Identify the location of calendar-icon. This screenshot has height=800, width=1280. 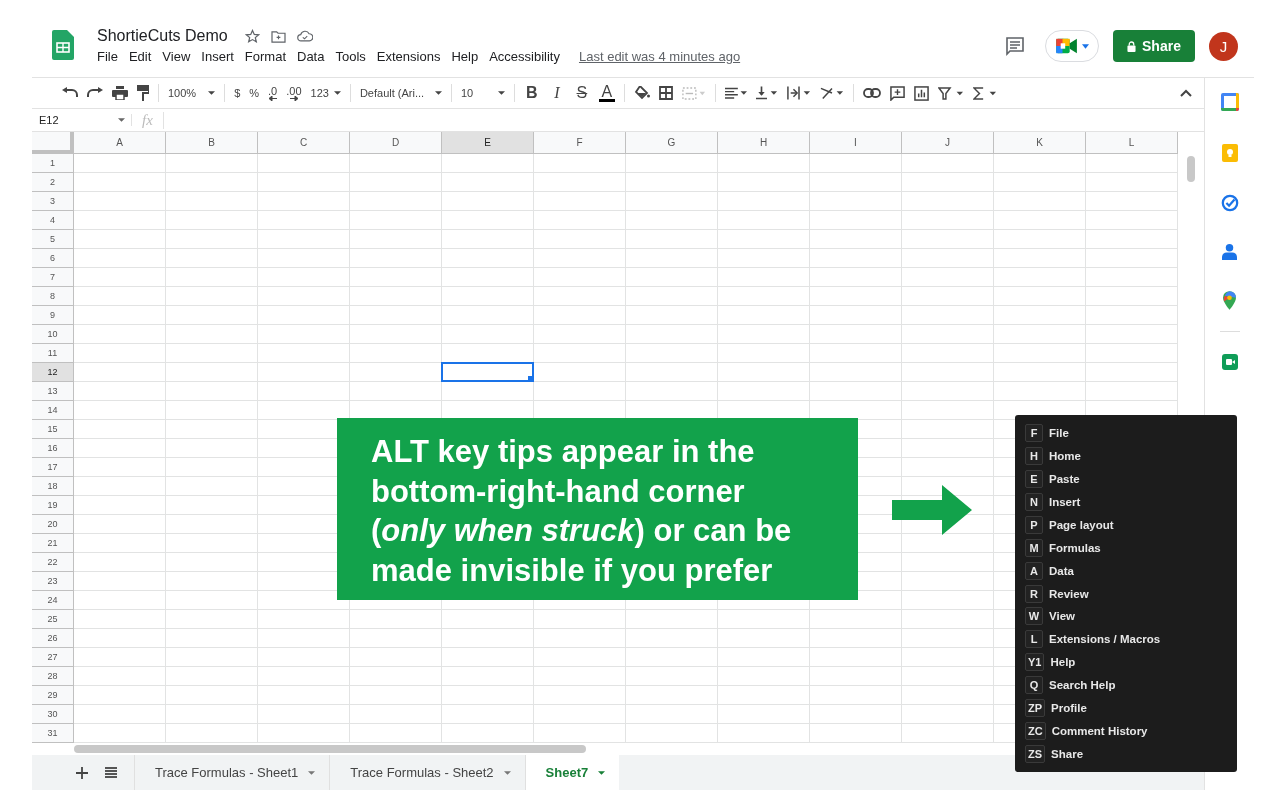
(1229, 102).